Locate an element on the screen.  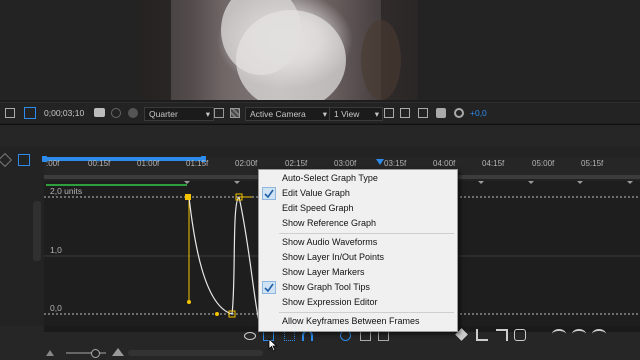
views-dropdown: 1 View ▾ is located at coordinates (356, 114).